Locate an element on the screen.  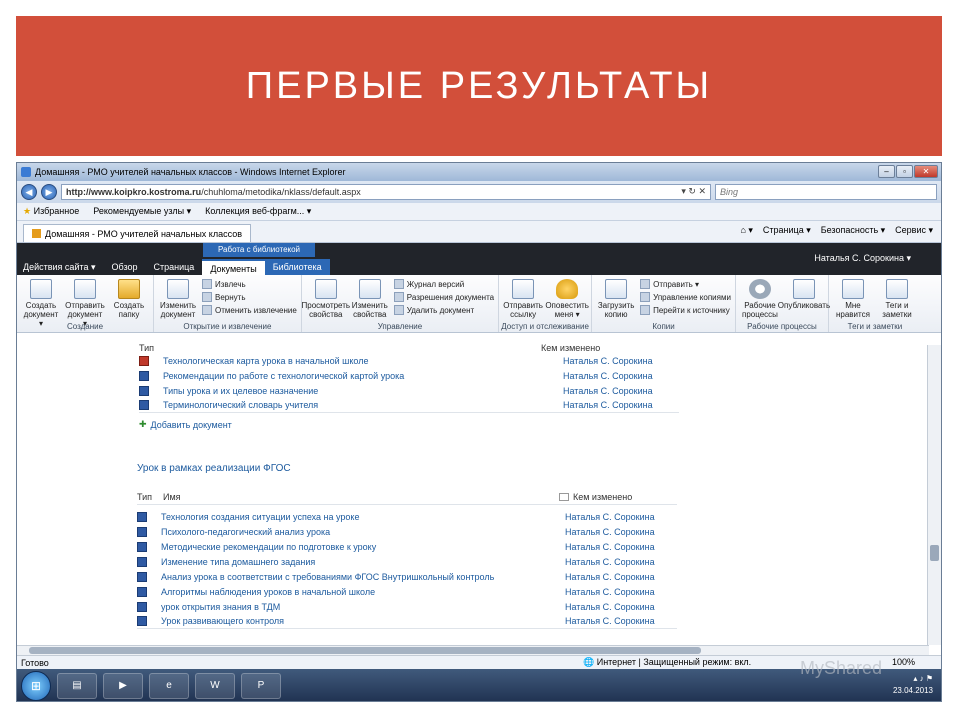
user-menu: Наталья С. Сорокина ▾ is located at coordinates (862, 258).